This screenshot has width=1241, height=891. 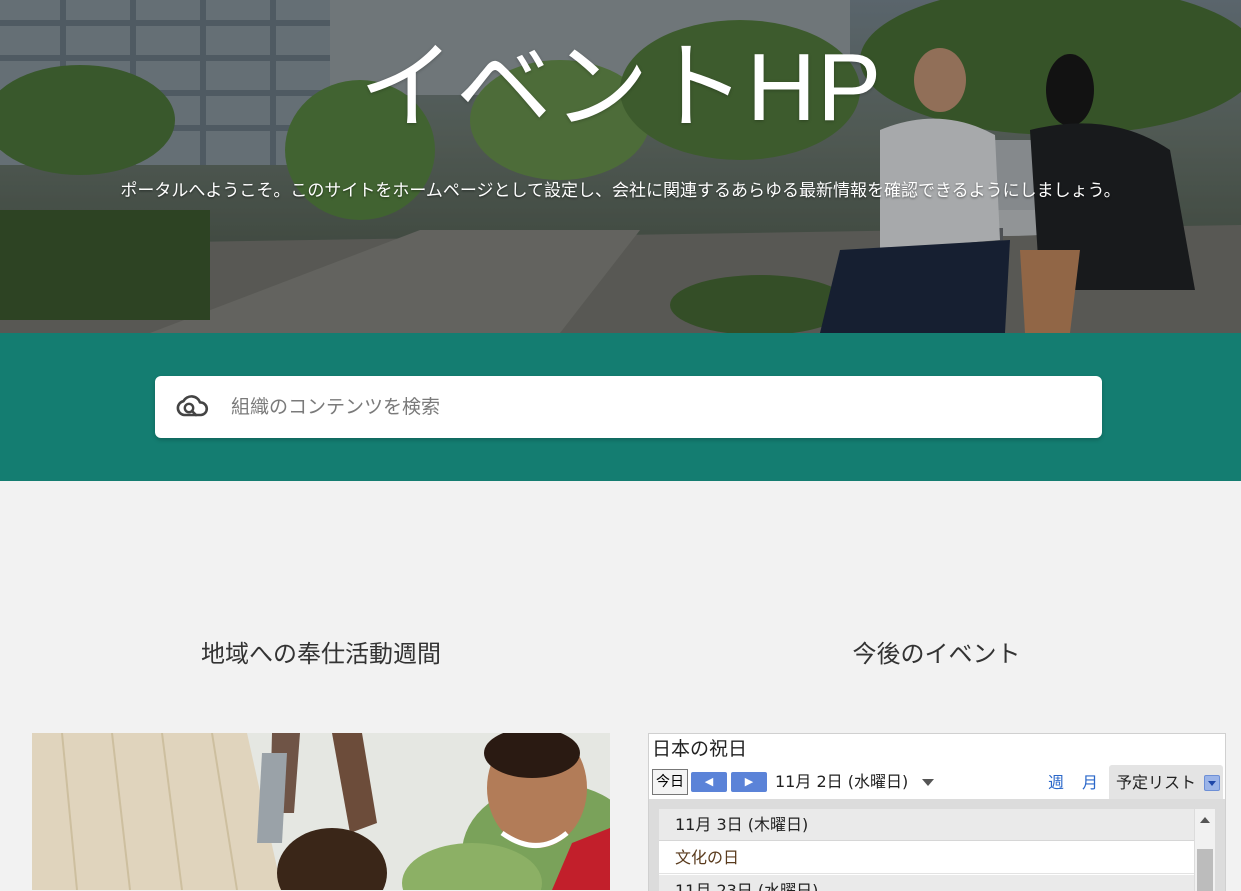 I want to click on tab-week: 週, so click(x=1056, y=783).